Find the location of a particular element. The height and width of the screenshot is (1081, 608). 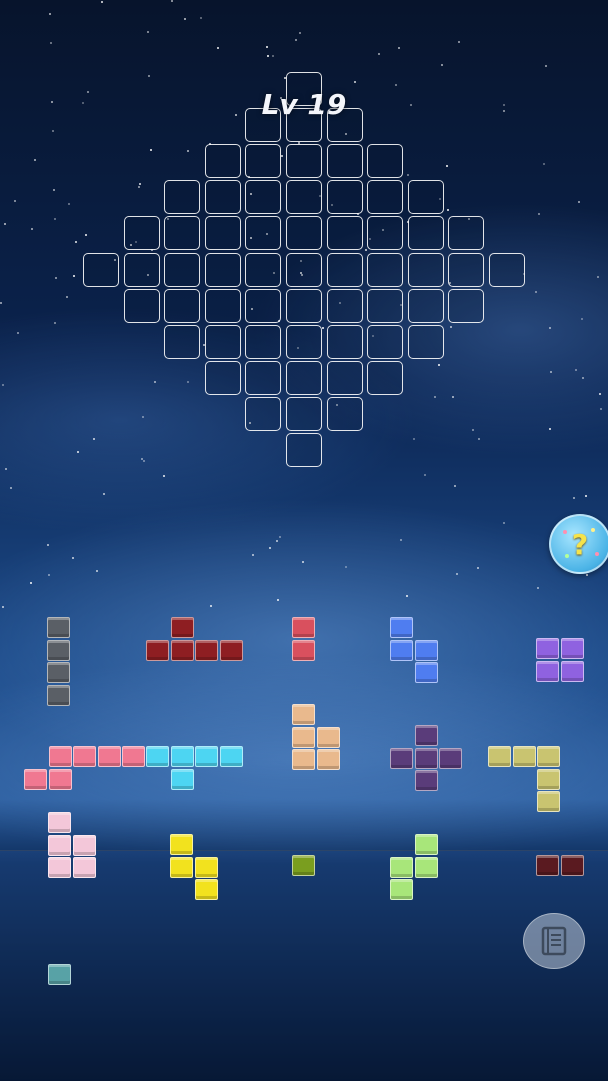

level-label: Lv 19 is located at coordinates (304, 104).